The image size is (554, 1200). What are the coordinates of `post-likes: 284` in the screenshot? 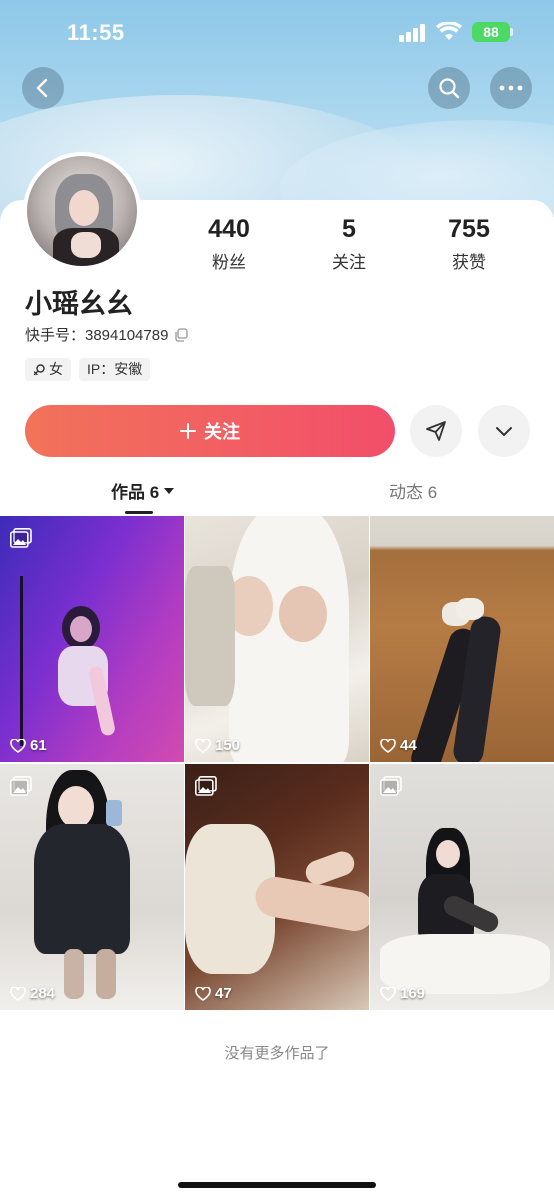 It's located at (32, 993).